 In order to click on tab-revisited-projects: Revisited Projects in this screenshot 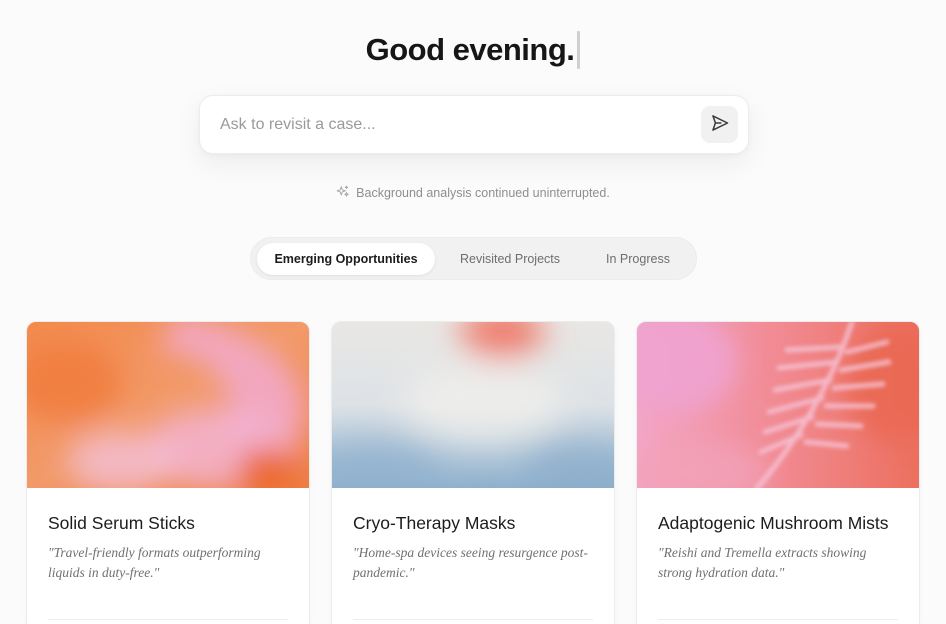, I will do `click(510, 259)`.